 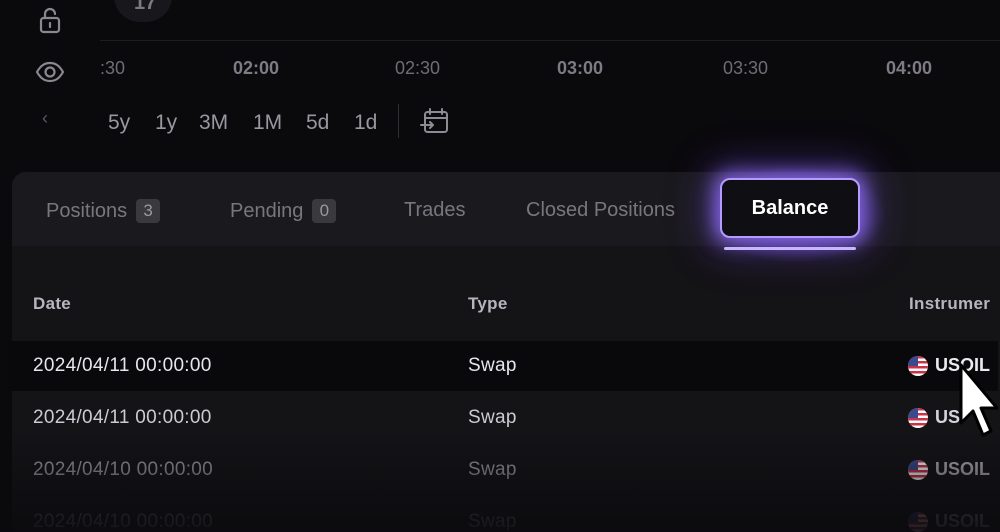 I want to click on tab-label: Balance, so click(x=790, y=207).